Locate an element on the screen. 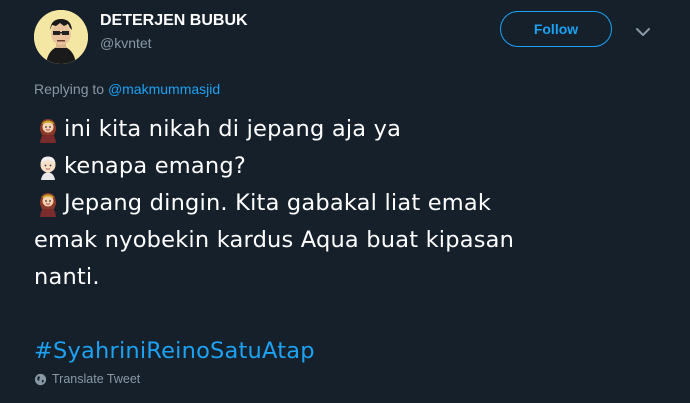 The image size is (690, 403). tweet-line: nanti. is located at coordinates (354, 277).